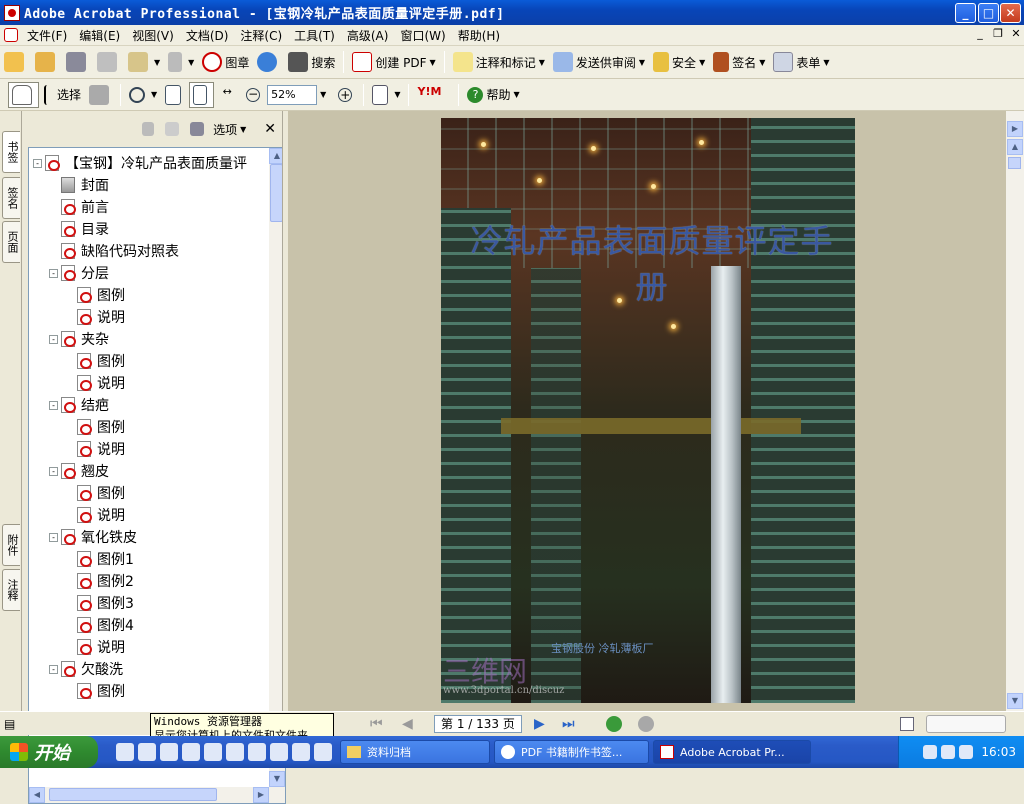 Image resolution: width=1024 pixels, height=804 pixels. What do you see at coordinates (966, 723) in the screenshot?
I see `ime-toolbar` at bounding box center [966, 723].